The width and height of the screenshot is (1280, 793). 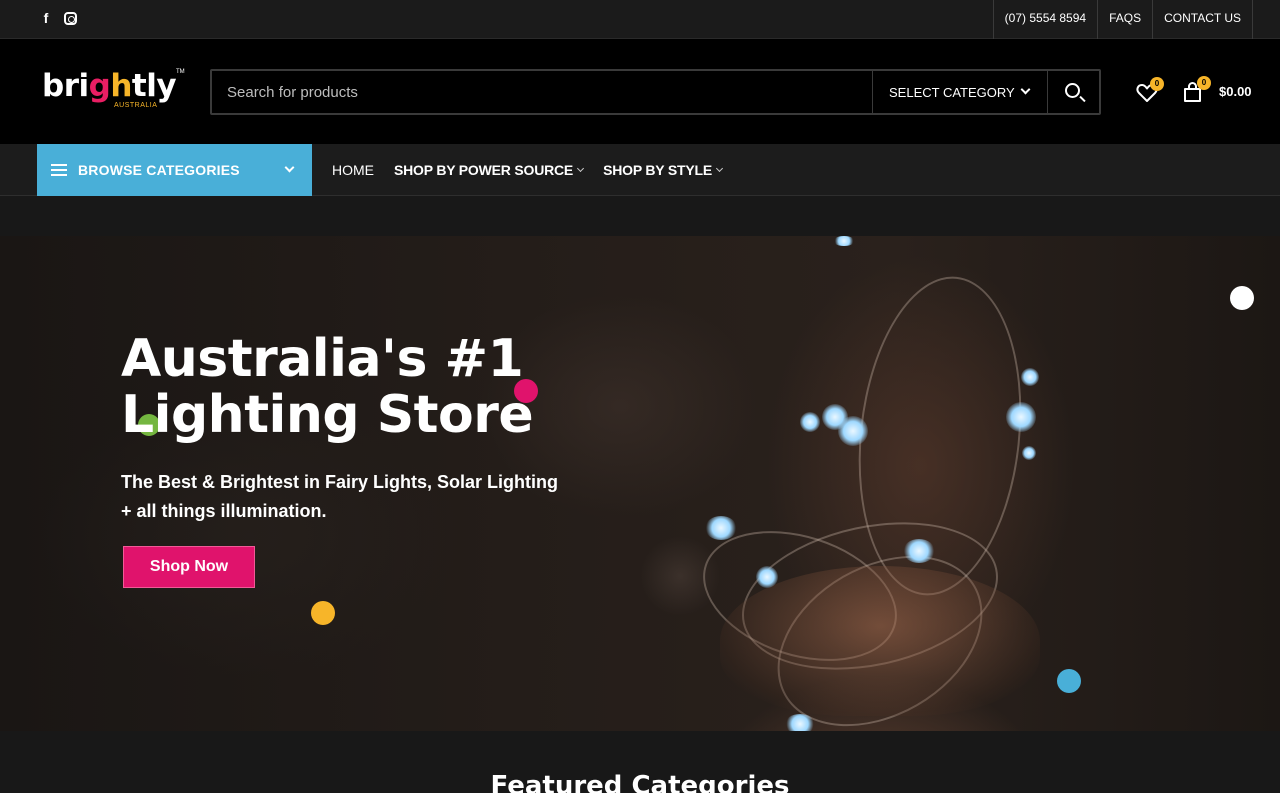 I want to click on search-bar: SELECT CATEGORY, so click(x=655, y=92).